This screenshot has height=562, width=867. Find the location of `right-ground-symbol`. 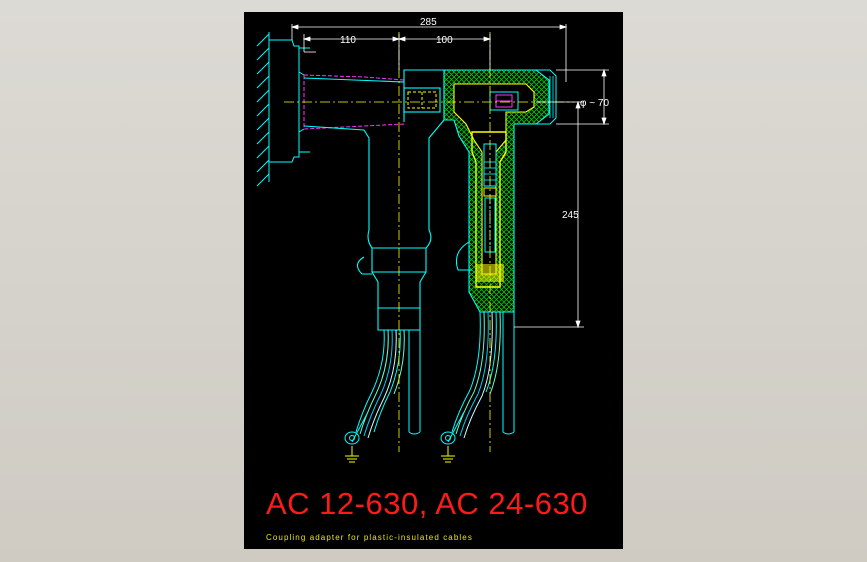

right-ground-symbol is located at coordinates (448, 454).